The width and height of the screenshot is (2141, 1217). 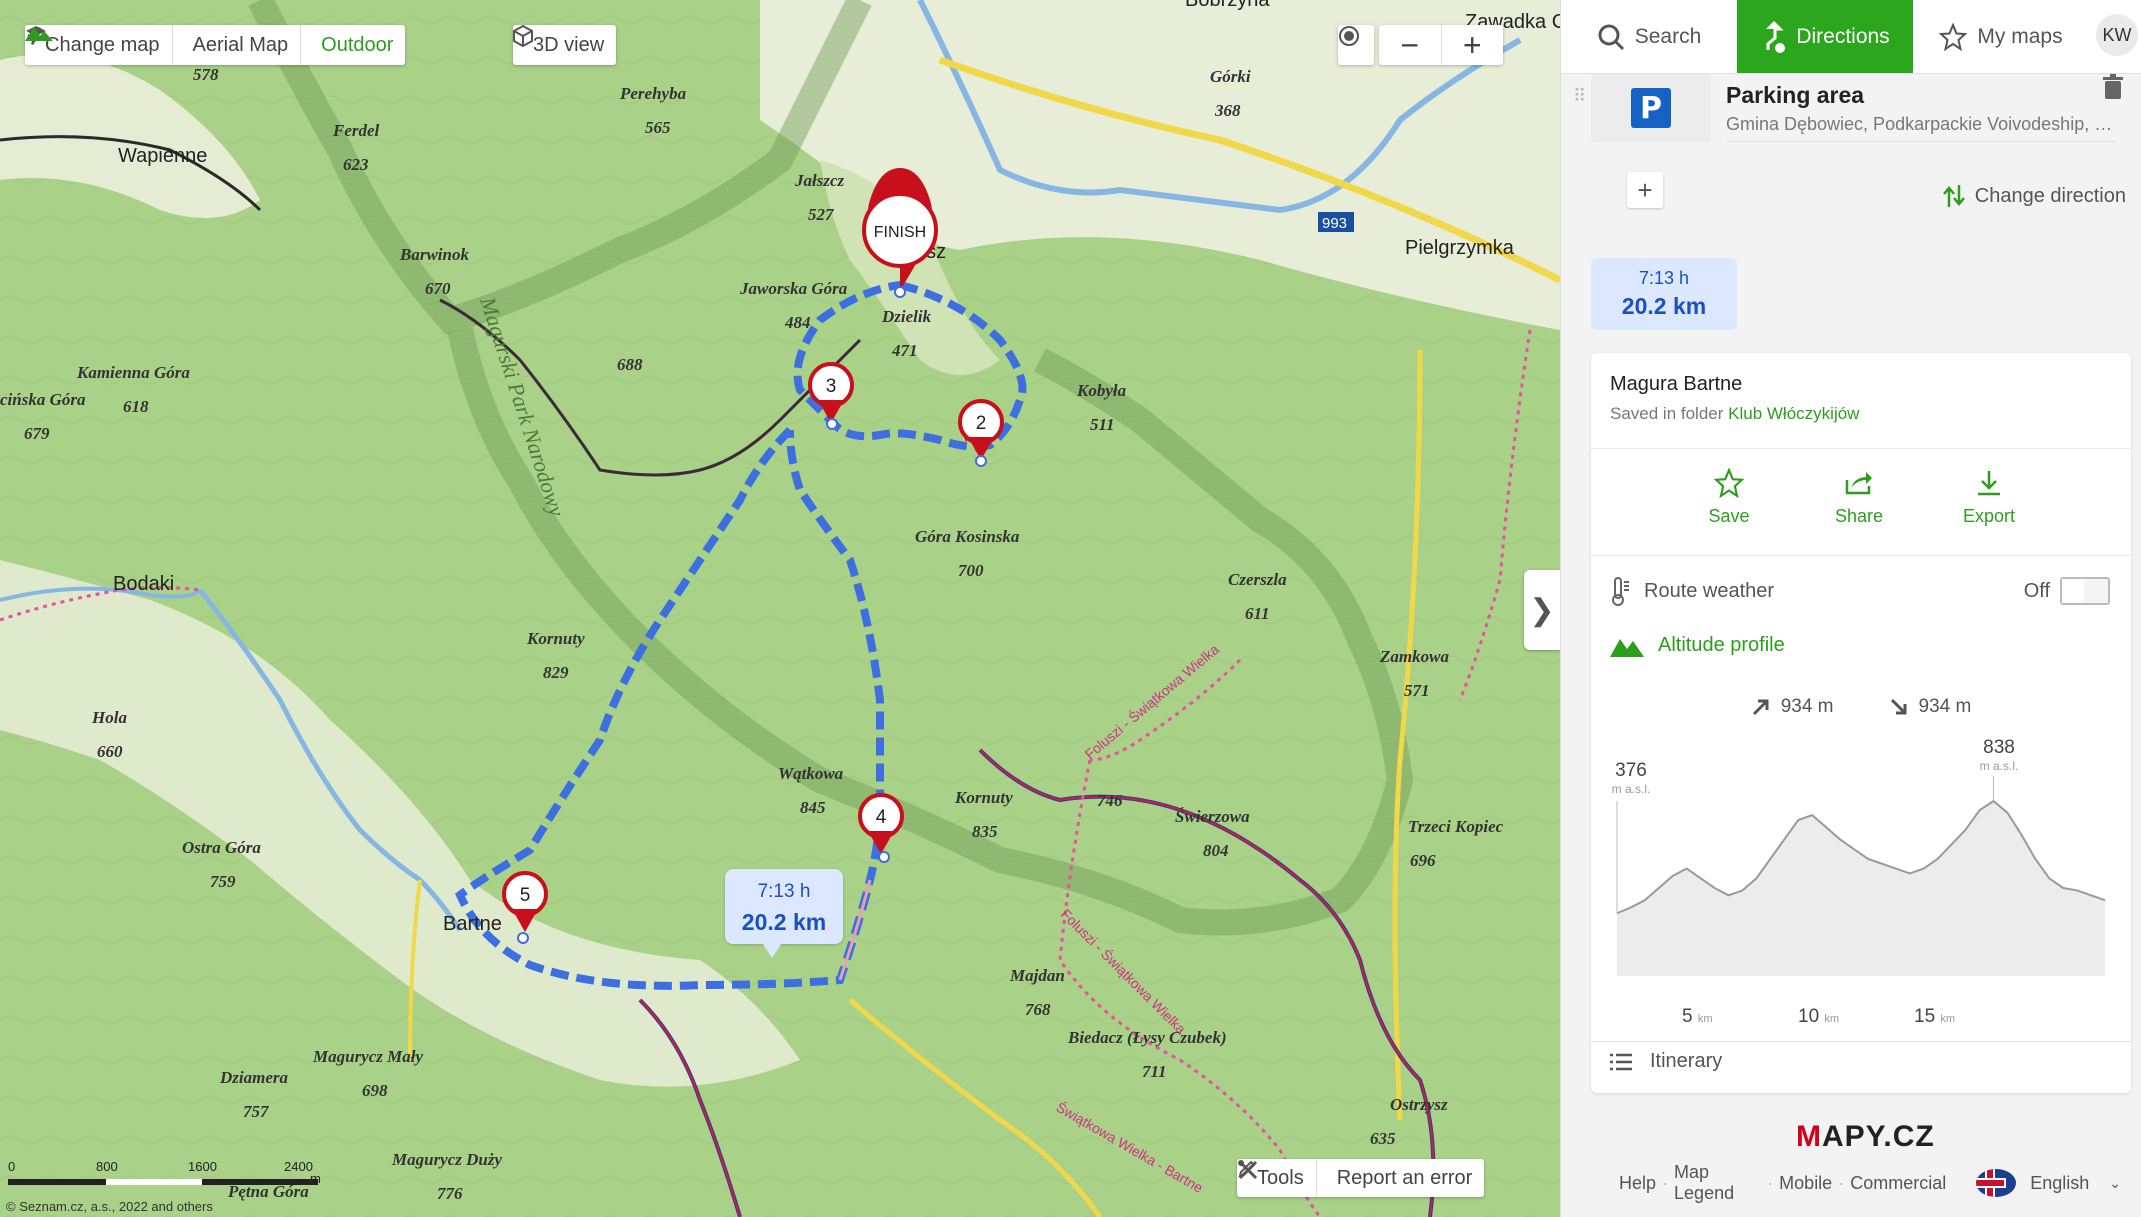 What do you see at coordinates (164, 45) in the screenshot?
I see `aerial-map-button: Aerial Map` at bounding box center [164, 45].